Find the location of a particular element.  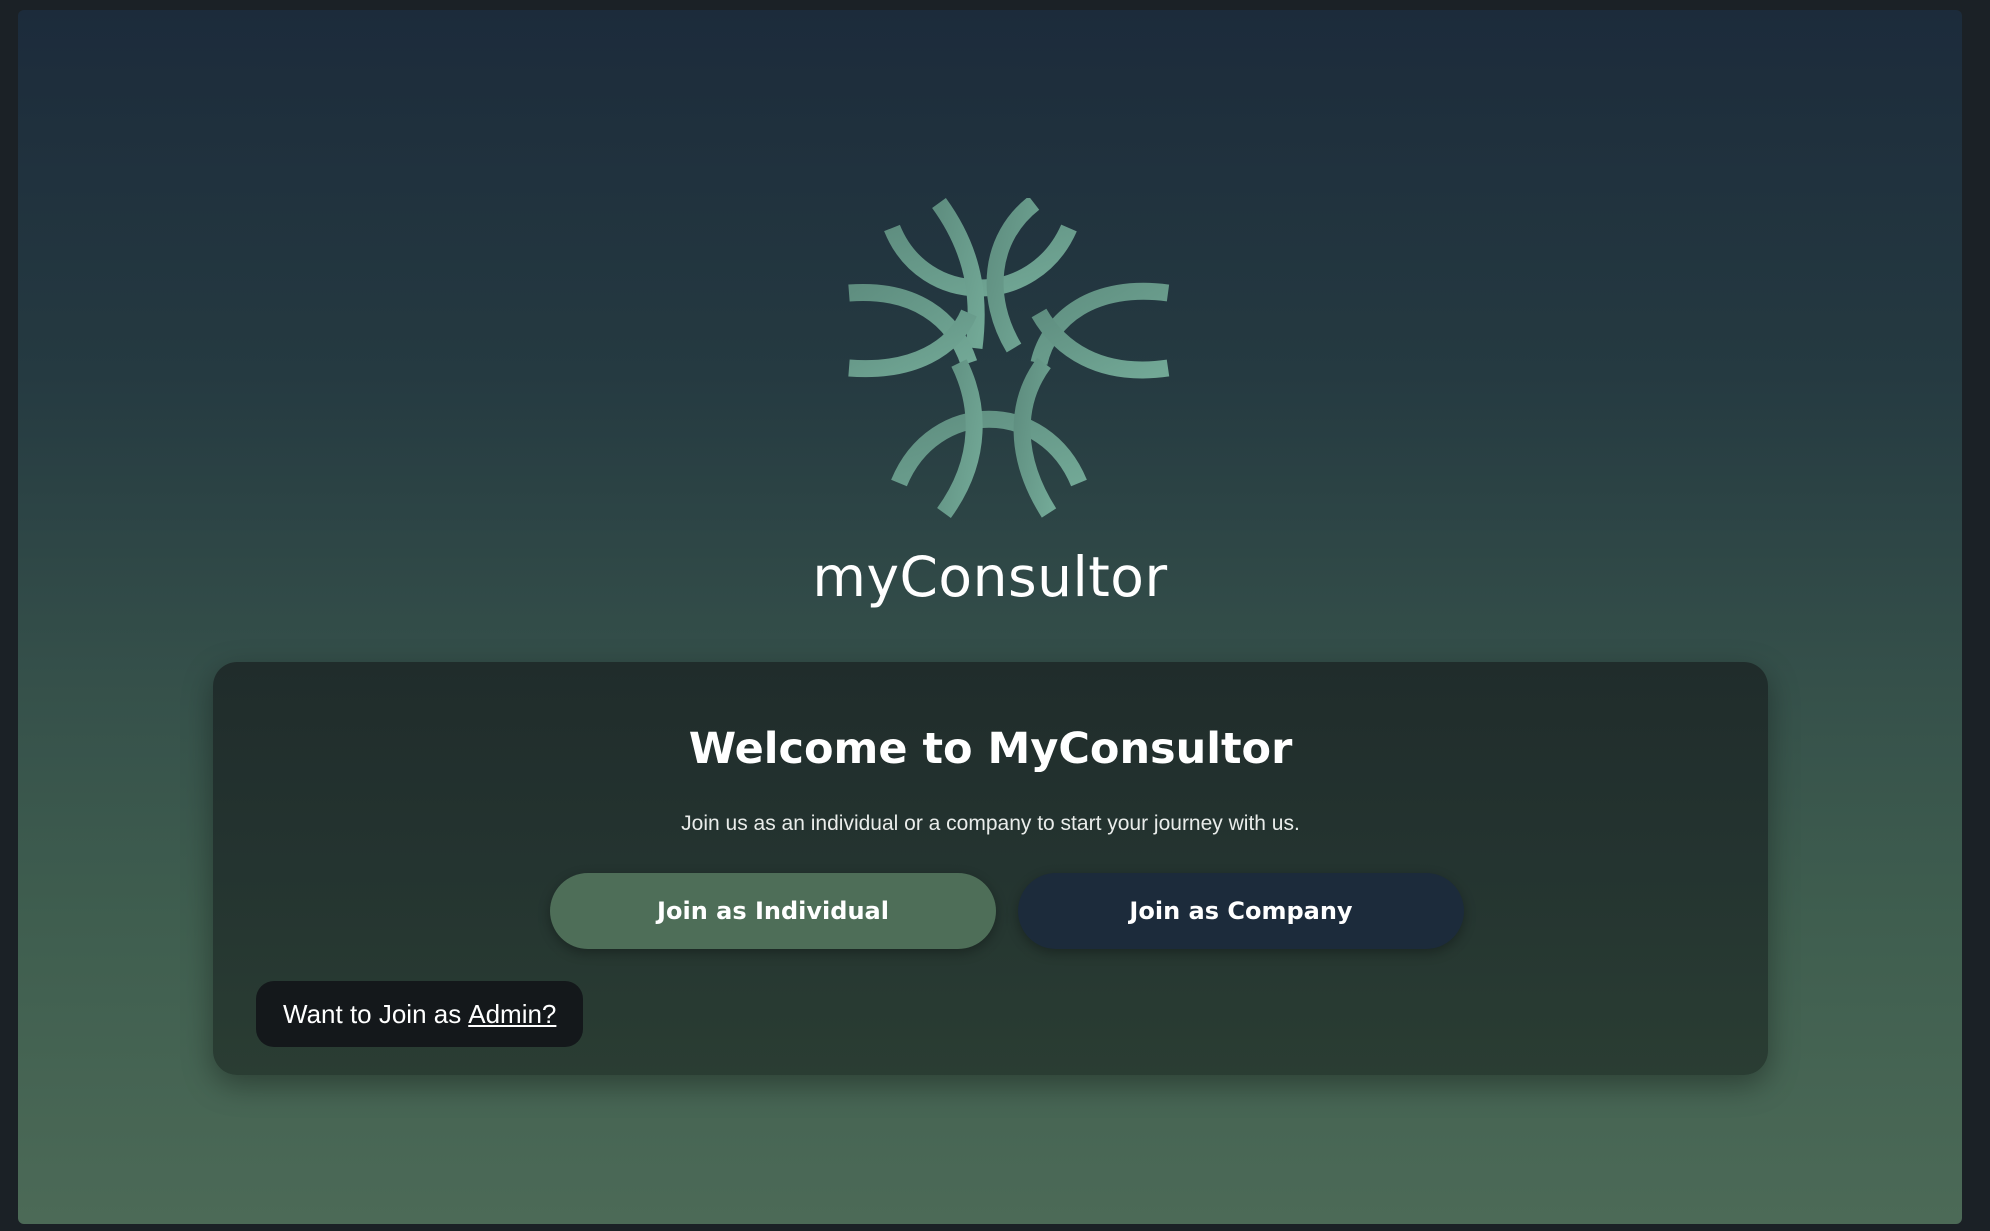

join-as-individual-button: Join as Individual is located at coordinates (773, 911).